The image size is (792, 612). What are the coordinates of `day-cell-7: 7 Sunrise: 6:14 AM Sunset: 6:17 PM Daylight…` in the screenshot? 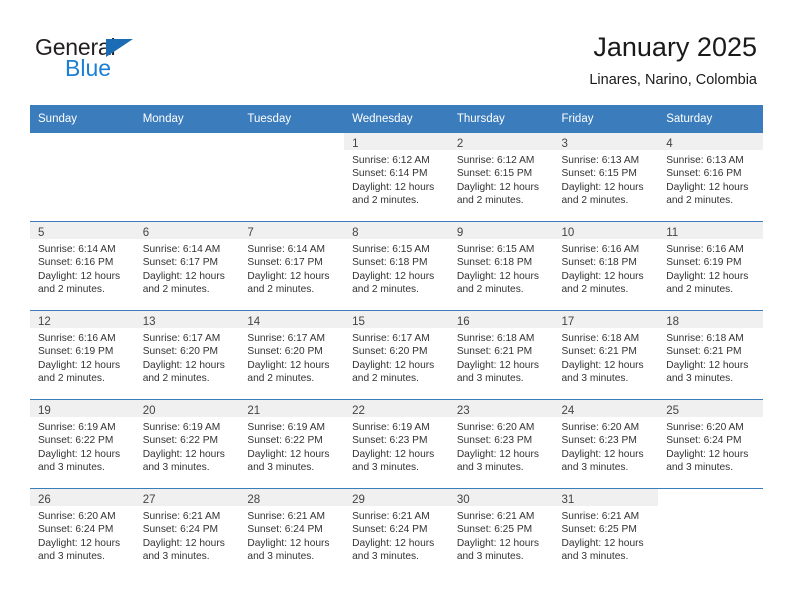 It's located at (292, 266).